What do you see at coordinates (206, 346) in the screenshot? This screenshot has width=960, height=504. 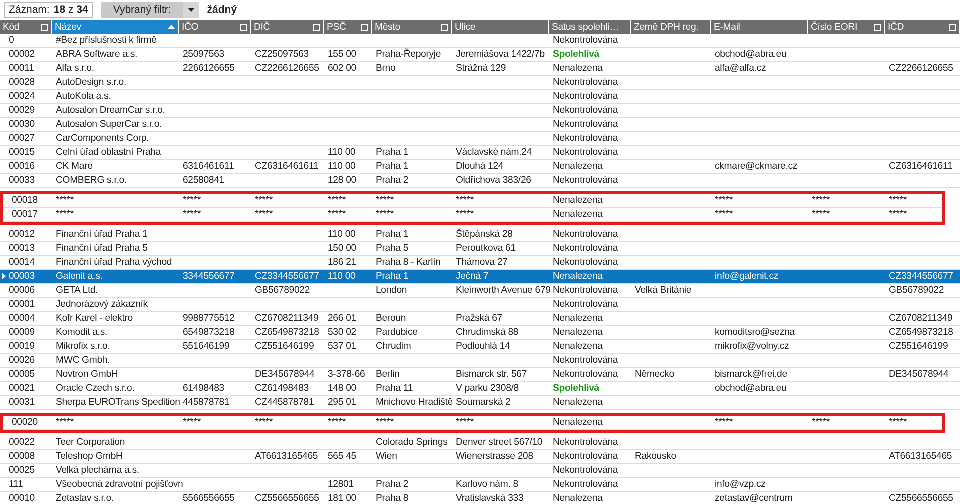 I see `table-cell: 551646199` at bounding box center [206, 346].